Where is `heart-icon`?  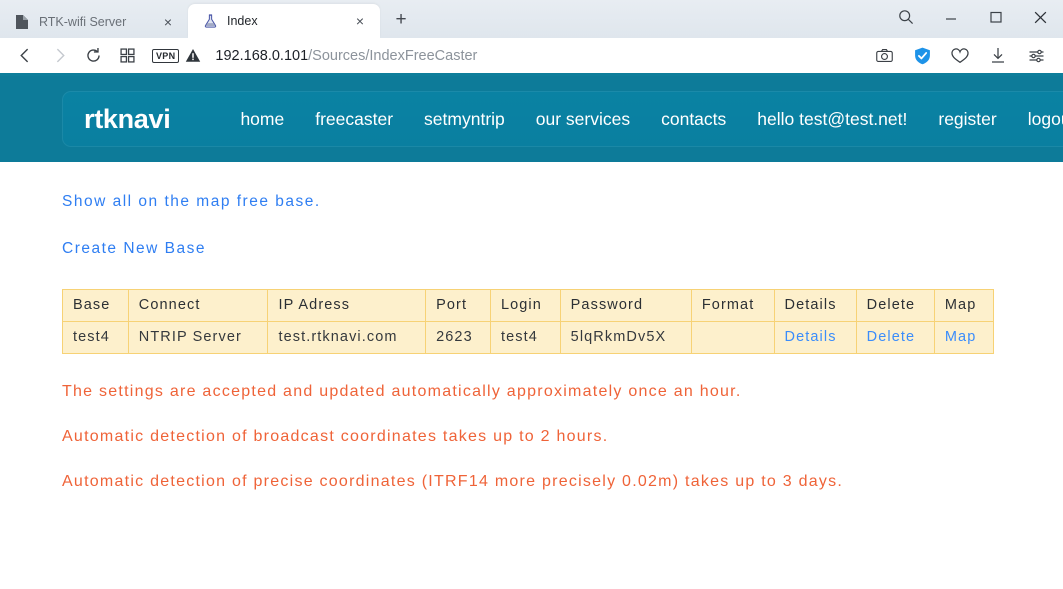
heart-icon is located at coordinates (960, 56).